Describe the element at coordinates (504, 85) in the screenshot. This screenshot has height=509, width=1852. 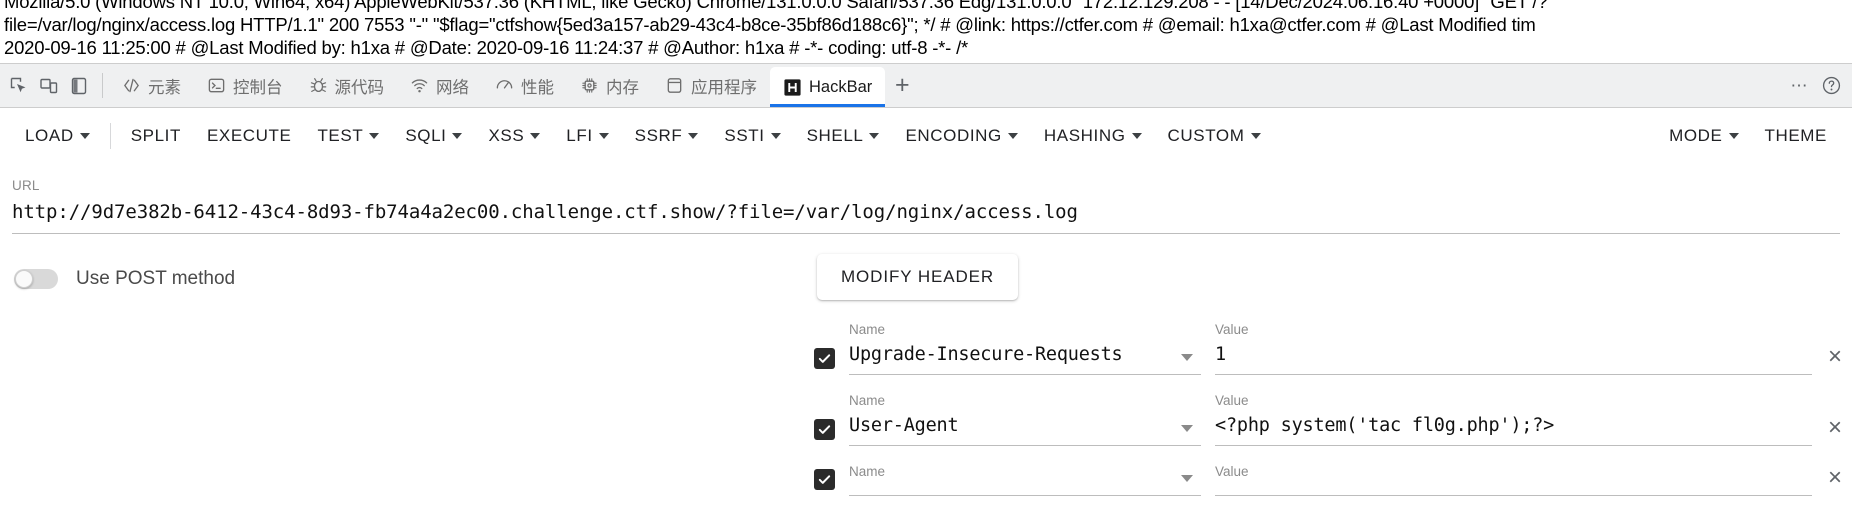
I see `gauge-icon` at that location.